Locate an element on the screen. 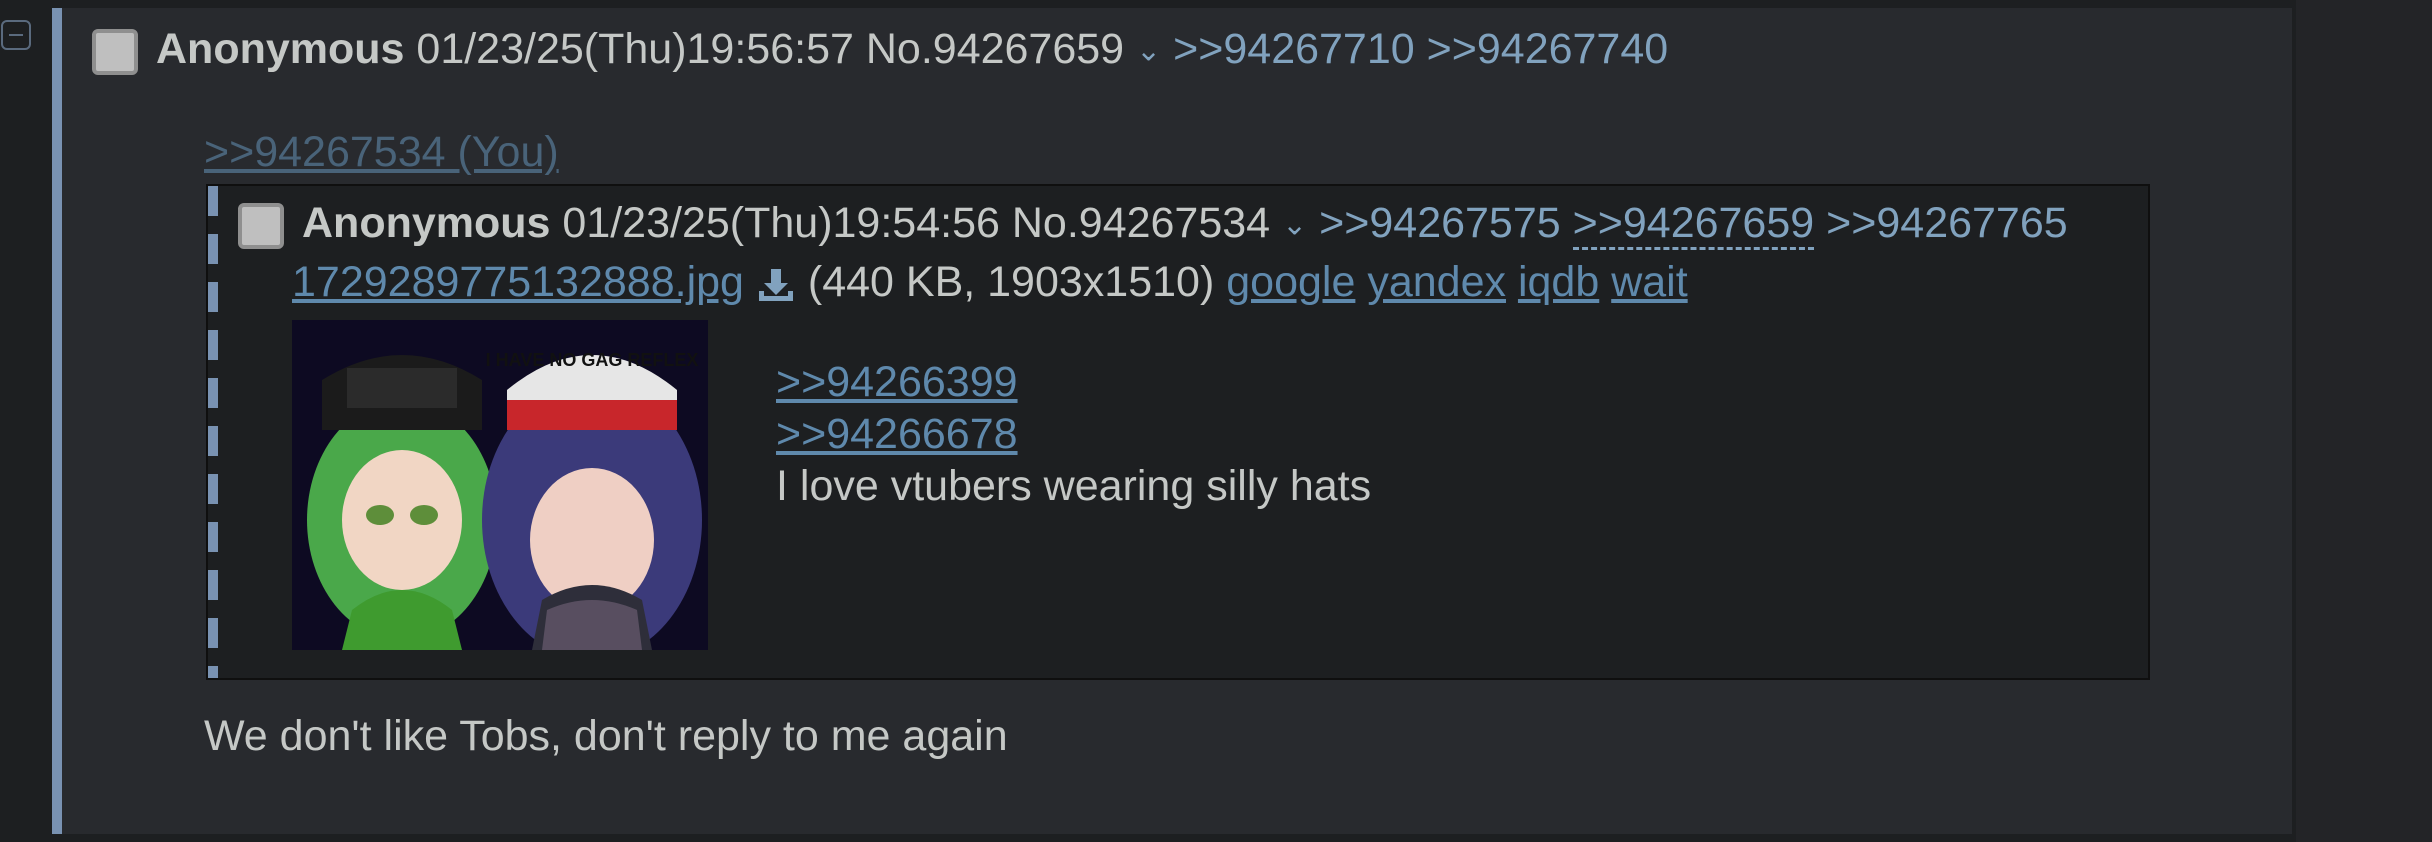 The height and width of the screenshot is (842, 2432). file-thumbnail: I HAVE NO GAG REFLEX is located at coordinates (500, 485).